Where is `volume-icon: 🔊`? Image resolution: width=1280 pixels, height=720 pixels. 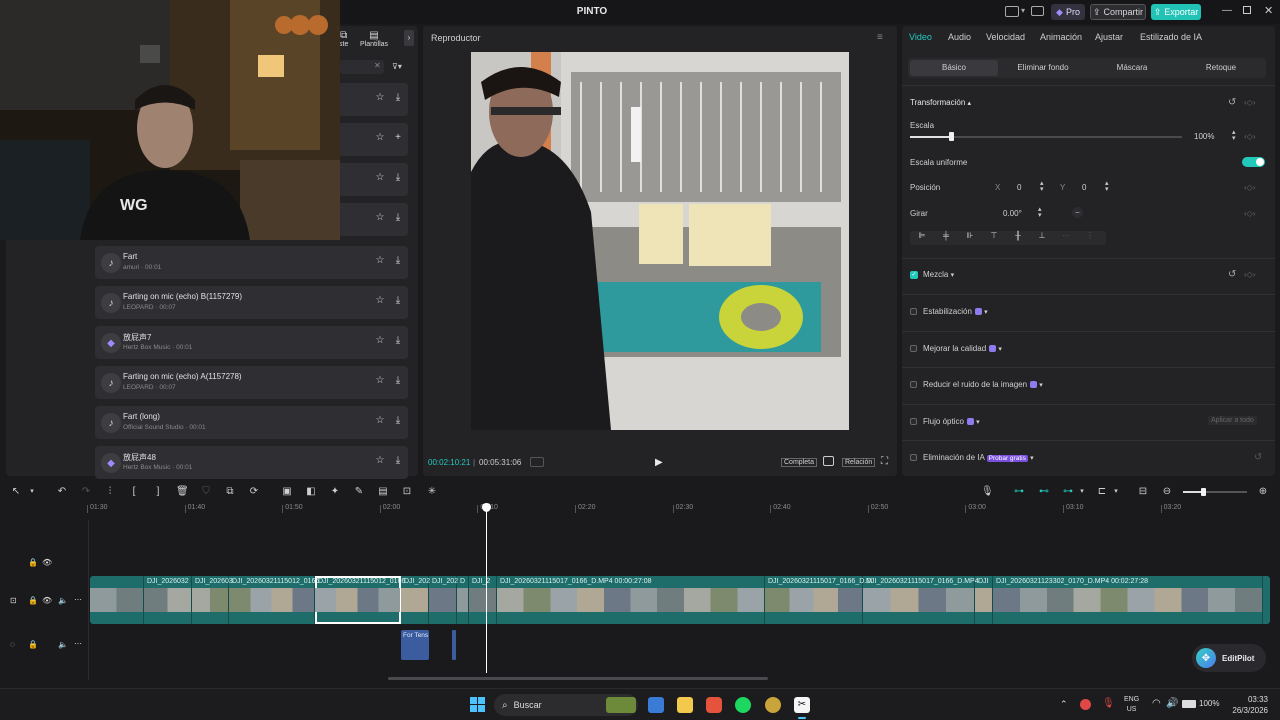 volume-icon: 🔊 is located at coordinates (1172, 703).